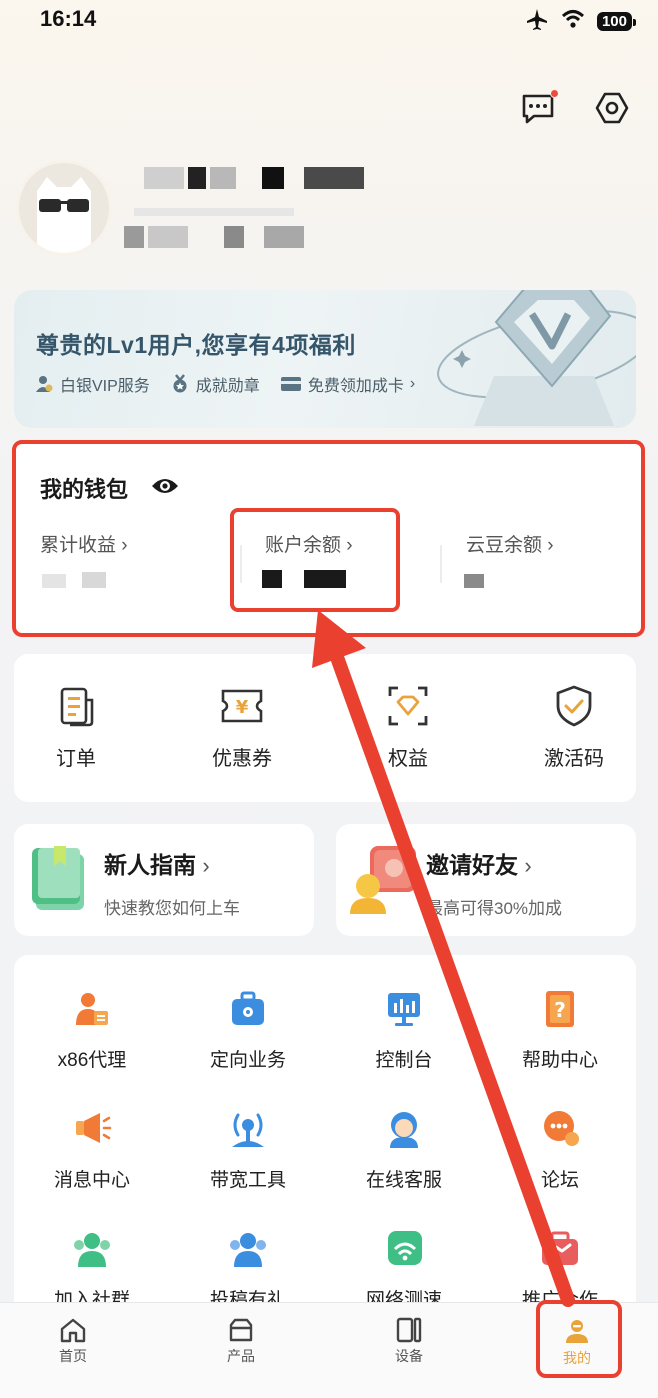 This screenshot has height=1398, width=658. What do you see at coordinates (494, 908) in the screenshot?
I see `invite-subtitle: 最高可得30%加成` at bounding box center [494, 908].